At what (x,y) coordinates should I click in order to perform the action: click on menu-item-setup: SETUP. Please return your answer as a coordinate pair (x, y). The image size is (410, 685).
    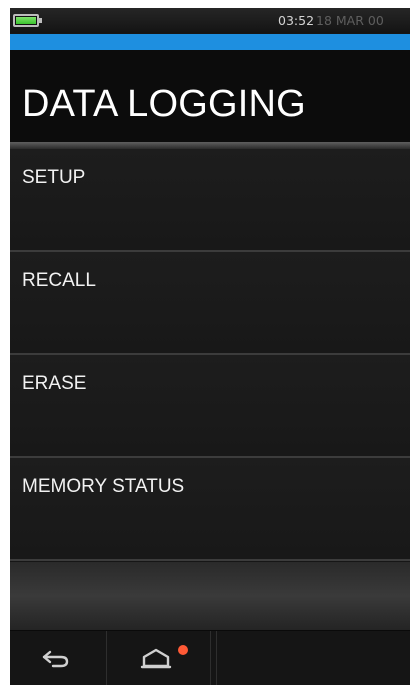
    Looking at the image, I should click on (210, 200).